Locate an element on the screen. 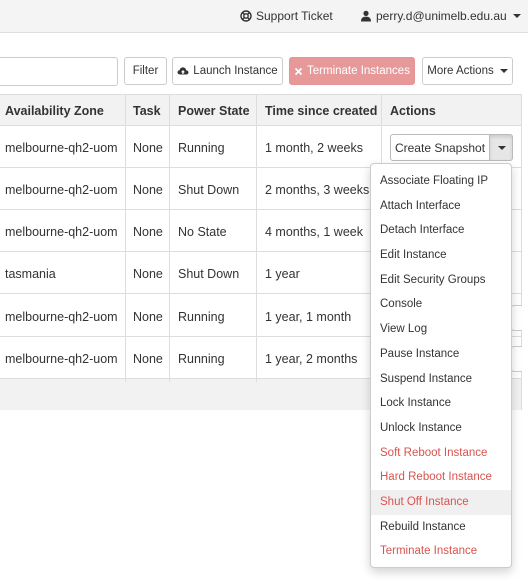 The width and height of the screenshot is (528, 581). menu-item-hard-reboot-instance: Hard Reboot Instance is located at coordinates (441, 477).